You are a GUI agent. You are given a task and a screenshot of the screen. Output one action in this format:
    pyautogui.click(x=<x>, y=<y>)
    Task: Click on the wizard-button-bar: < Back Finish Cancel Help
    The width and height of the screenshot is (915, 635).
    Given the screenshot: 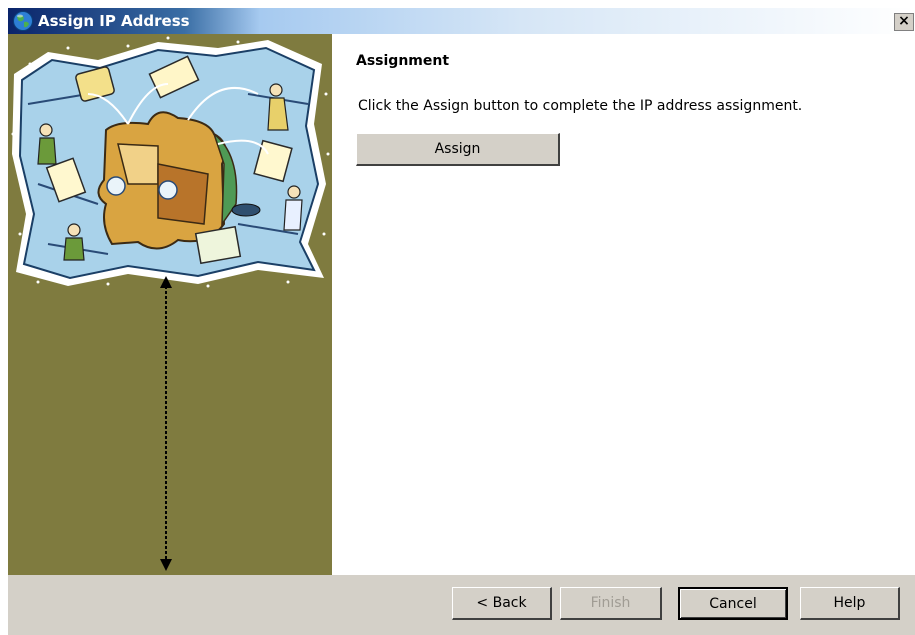 What is the action you would take?
    pyautogui.click(x=461, y=605)
    